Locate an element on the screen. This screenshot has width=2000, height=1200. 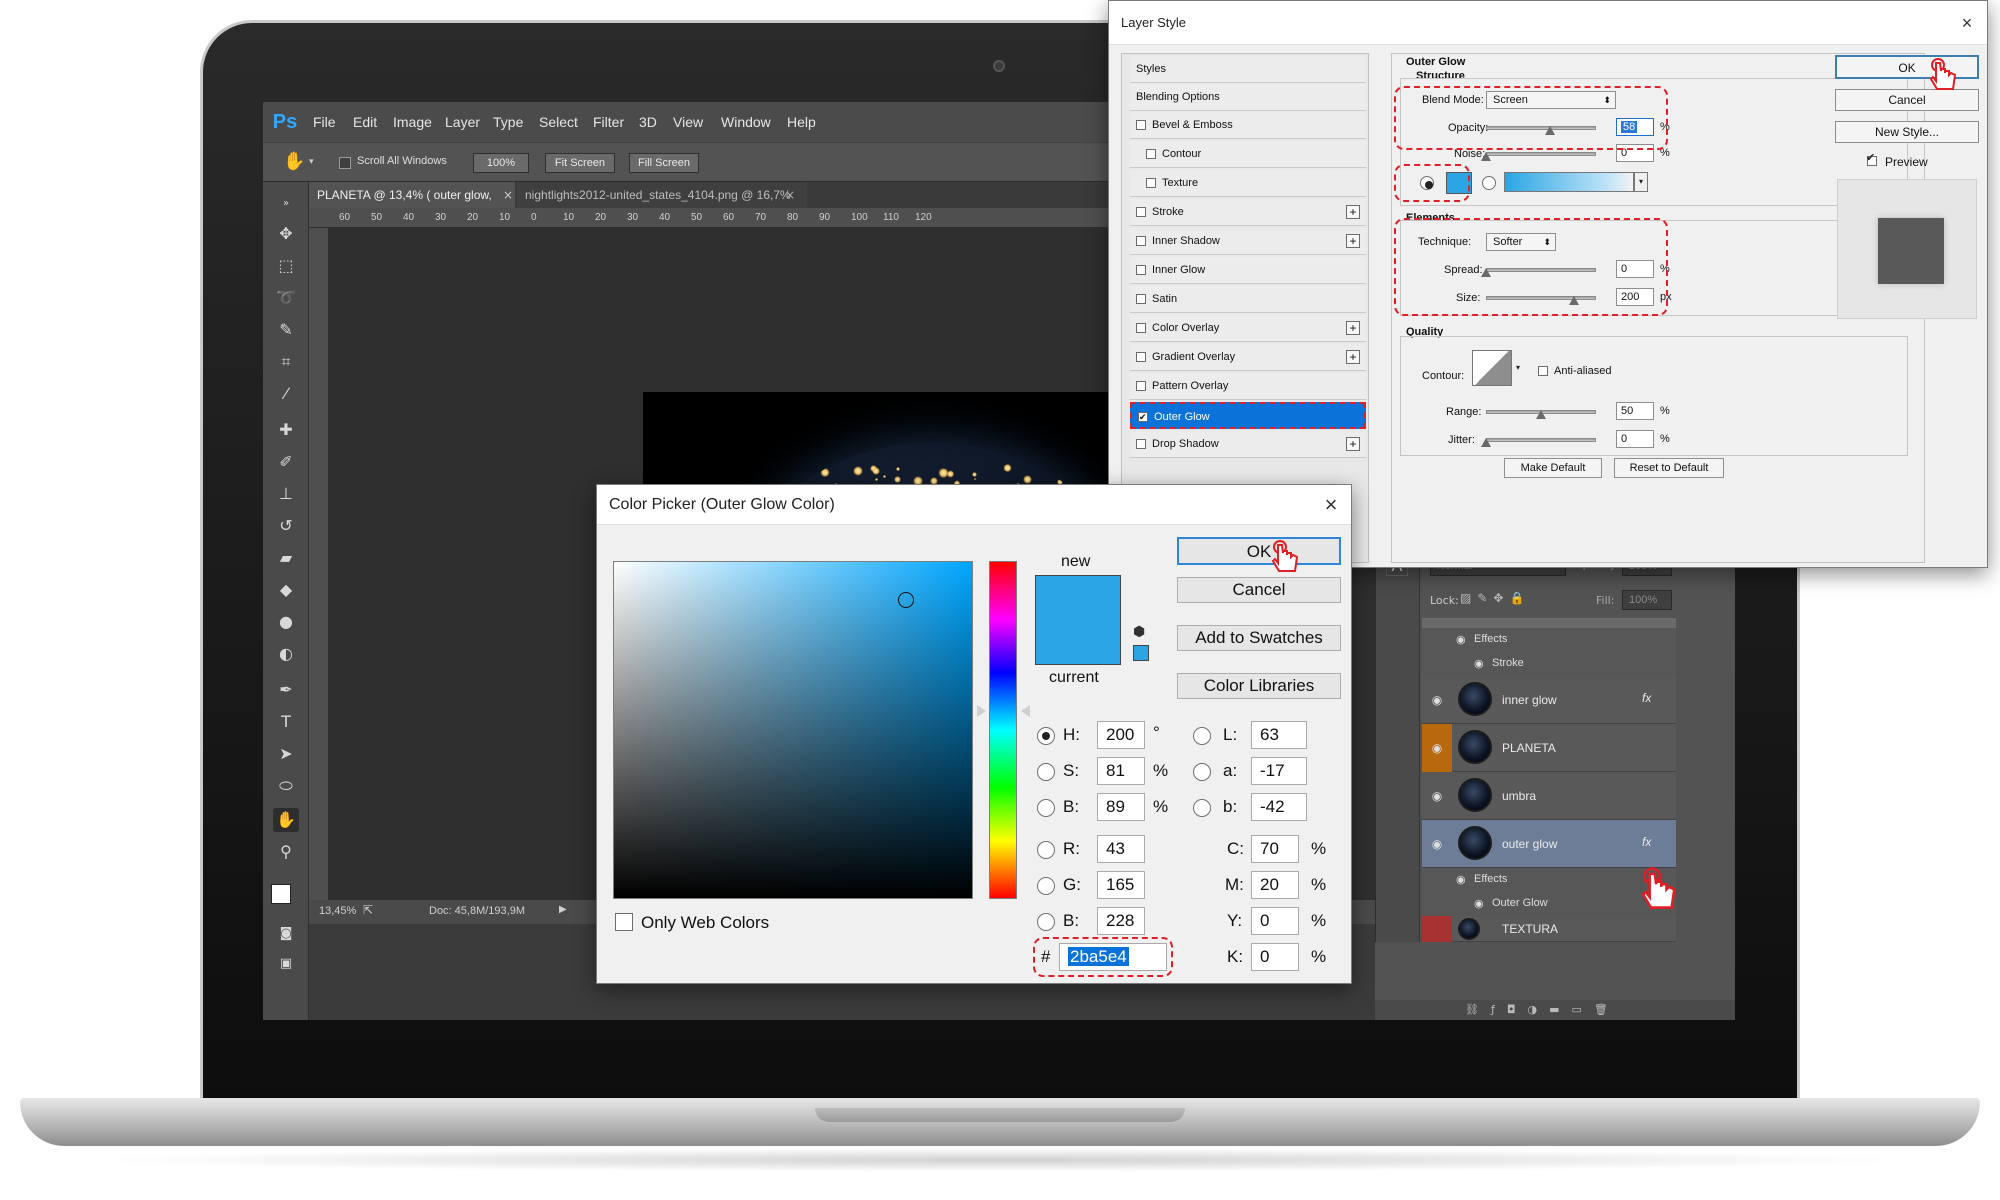
marquee-tool-icon: ⬚ is located at coordinates (286, 266).